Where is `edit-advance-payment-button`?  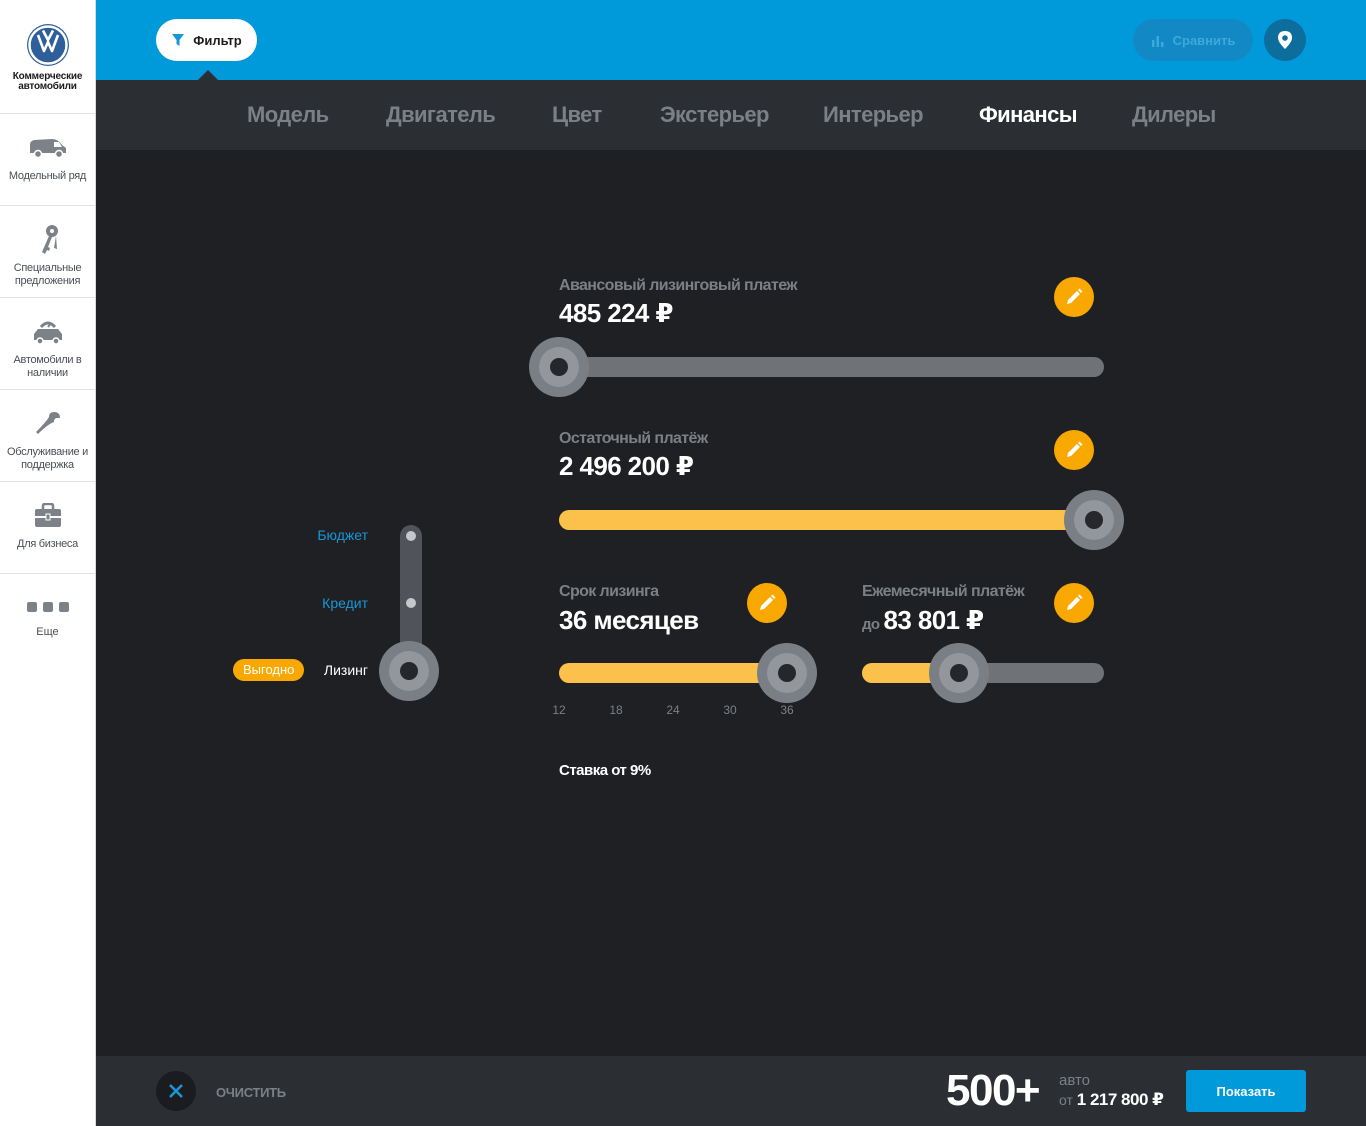 edit-advance-payment-button is located at coordinates (1074, 297).